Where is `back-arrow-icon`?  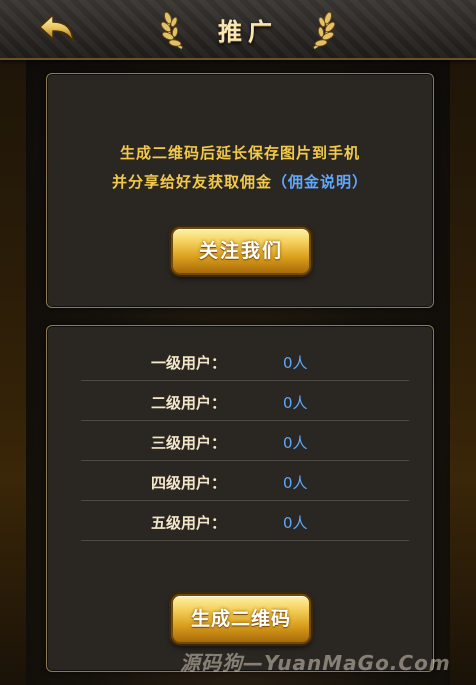 back-arrow-icon is located at coordinates (56, 28).